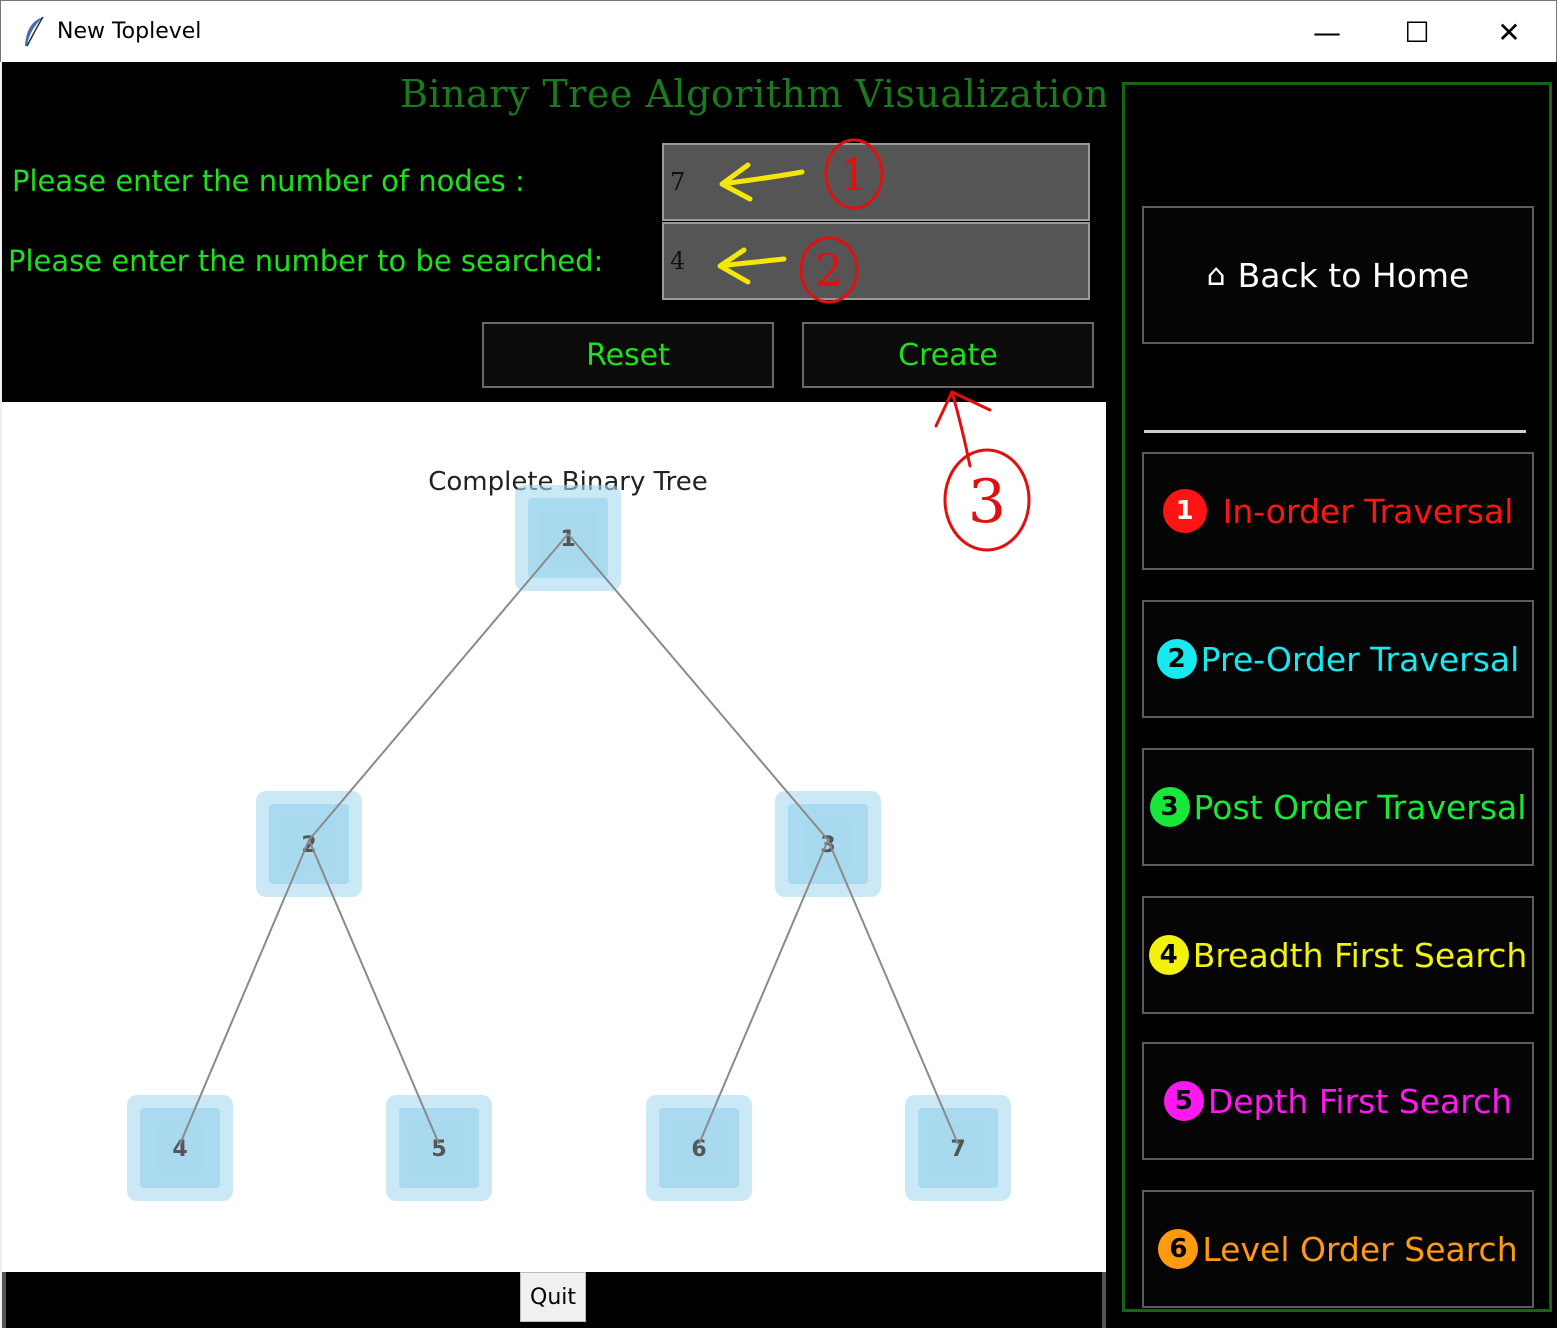 The image size is (1557, 1328). I want to click on inorder-traversal-button: 1 In-order Traversal, so click(1338, 511).